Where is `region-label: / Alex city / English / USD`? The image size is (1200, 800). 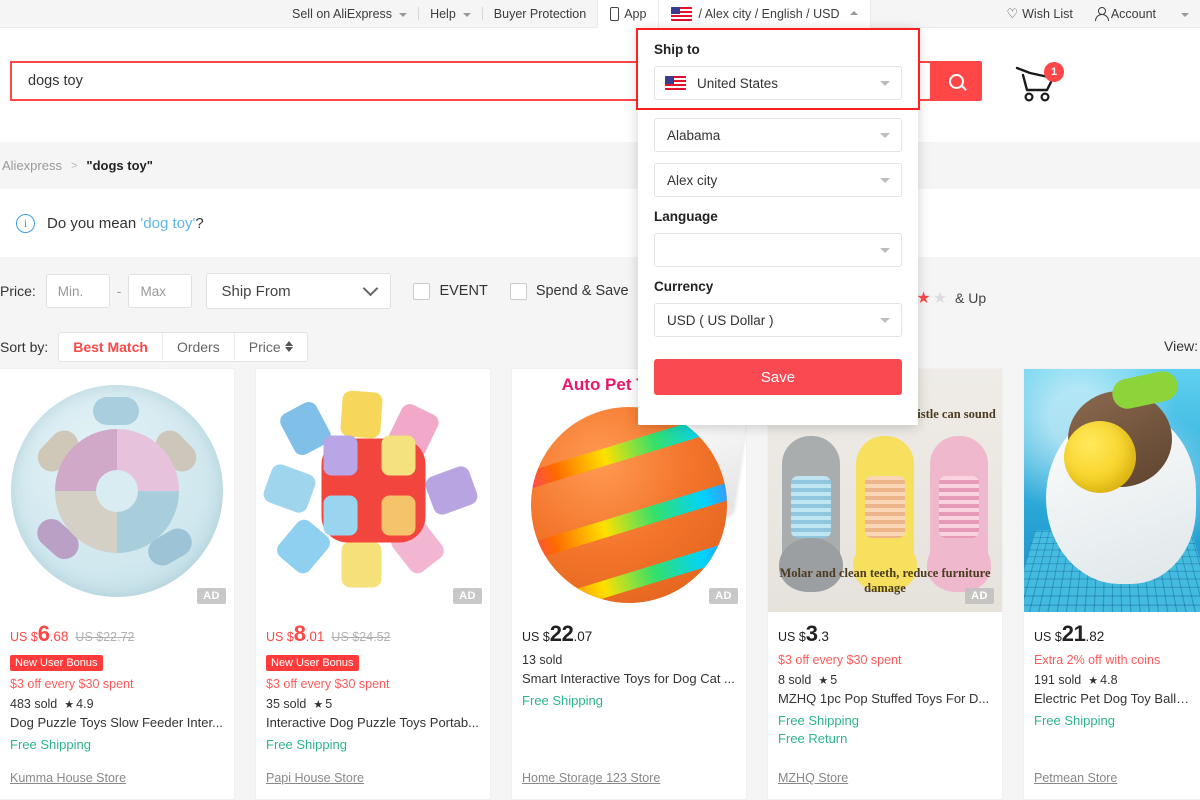 region-label: / Alex city / English / USD is located at coordinates (769, 13).